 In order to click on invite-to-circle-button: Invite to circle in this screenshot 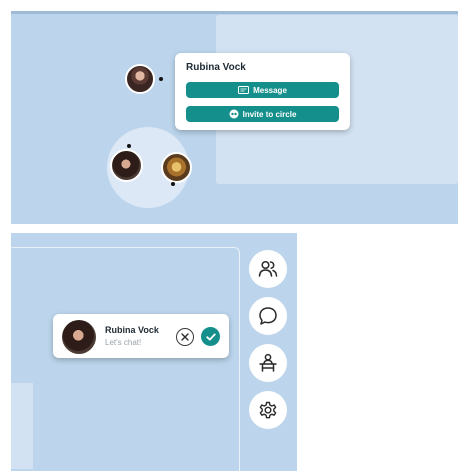, I will do `click(262, 114)`.